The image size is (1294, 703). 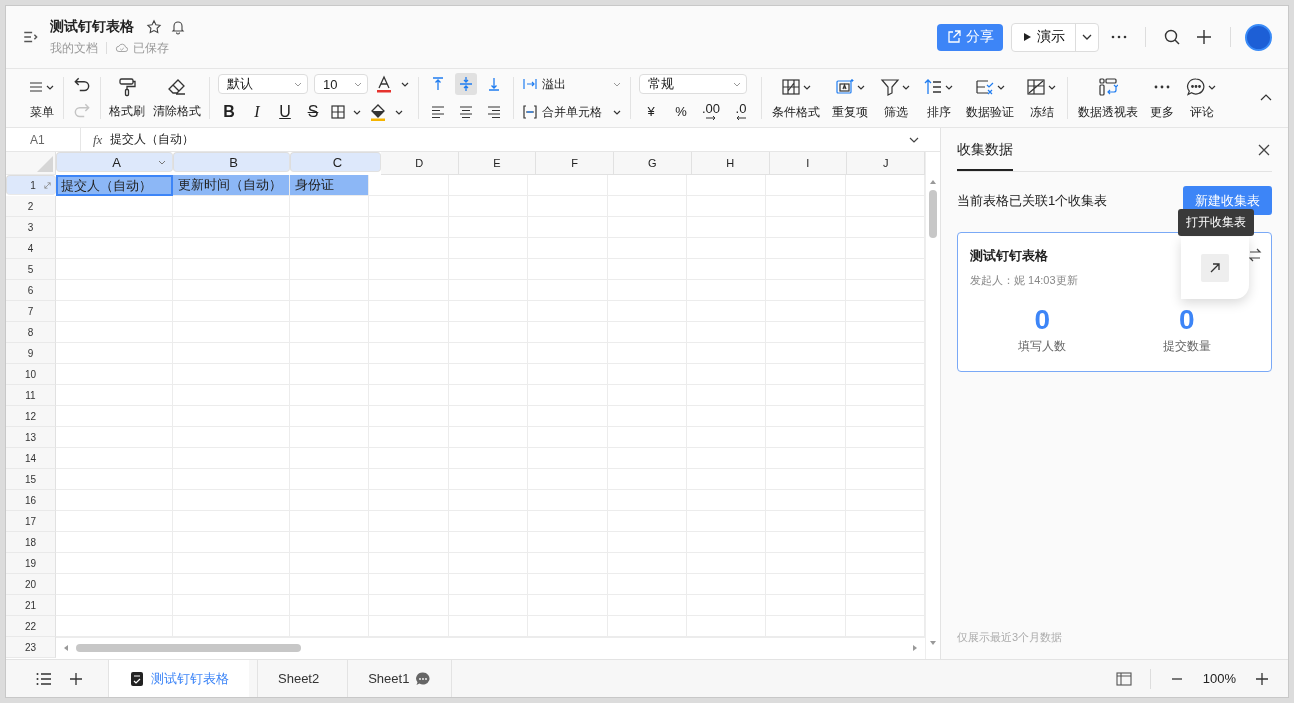 What do you see at coordinates (92, 26) in the screenshot?
I see `document-title: 测试钉钉表格` at bounding box center [92, 26].